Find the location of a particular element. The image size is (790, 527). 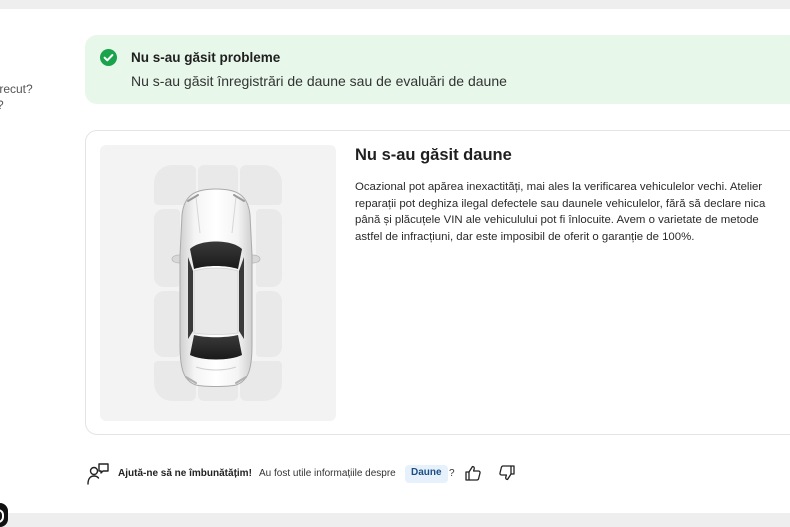

alert-title: Nu s-au găsit probleme is located at coordinates (206, 57).